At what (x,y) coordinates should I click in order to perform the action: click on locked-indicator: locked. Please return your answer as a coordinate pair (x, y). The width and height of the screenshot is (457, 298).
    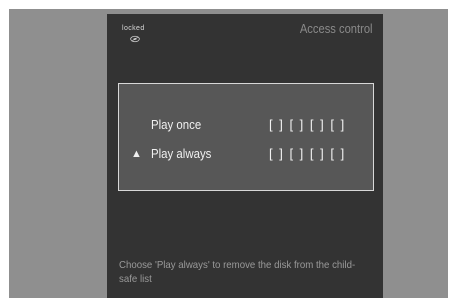
    Looking at the image, I should click on (137, 36).